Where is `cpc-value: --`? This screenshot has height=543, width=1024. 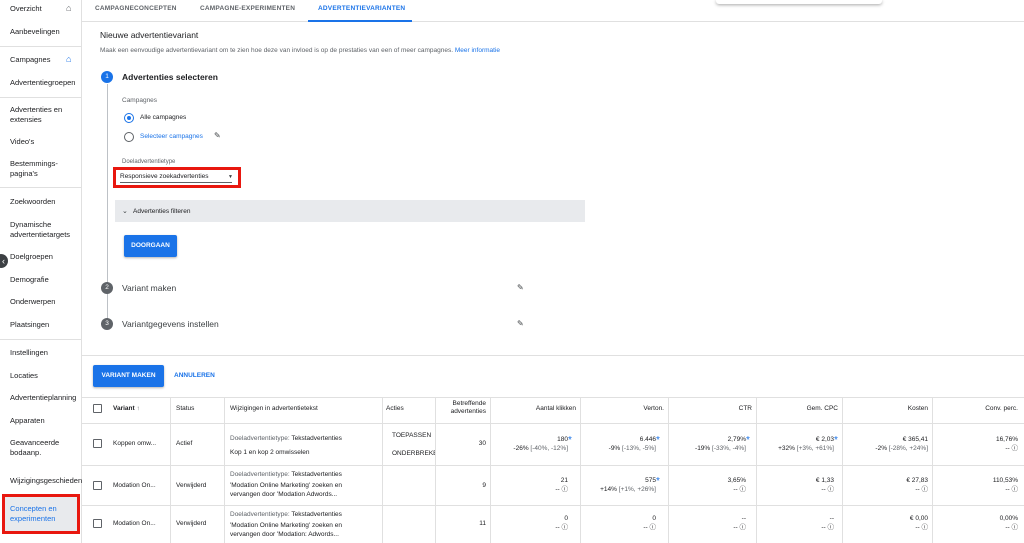 cpc-value: -- is located at coordinates (831, 518).